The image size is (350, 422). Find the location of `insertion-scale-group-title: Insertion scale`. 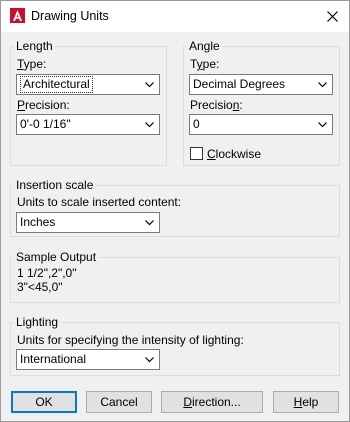

insertion-scale-group-title: Insertion scale is located at coordinates (55, 185).